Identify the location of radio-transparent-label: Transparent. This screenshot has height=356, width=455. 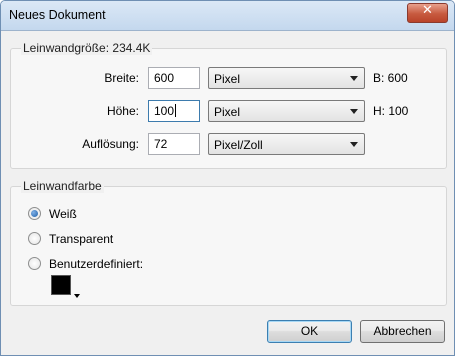
(81, 239).